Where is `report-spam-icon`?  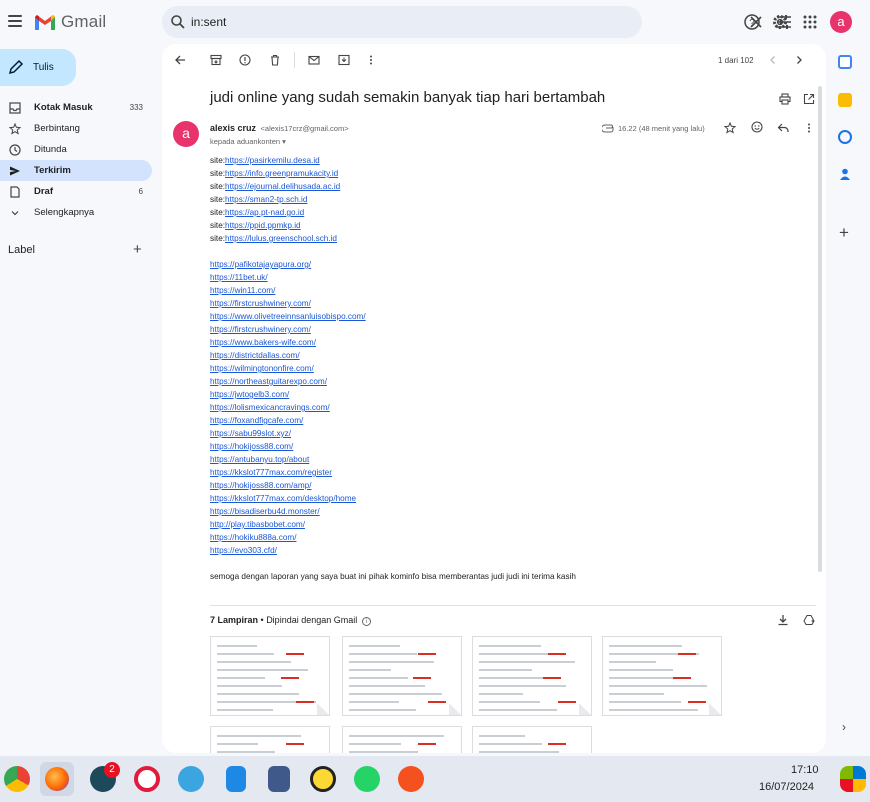 report-spam-icon is located at coordinates (245, 60).